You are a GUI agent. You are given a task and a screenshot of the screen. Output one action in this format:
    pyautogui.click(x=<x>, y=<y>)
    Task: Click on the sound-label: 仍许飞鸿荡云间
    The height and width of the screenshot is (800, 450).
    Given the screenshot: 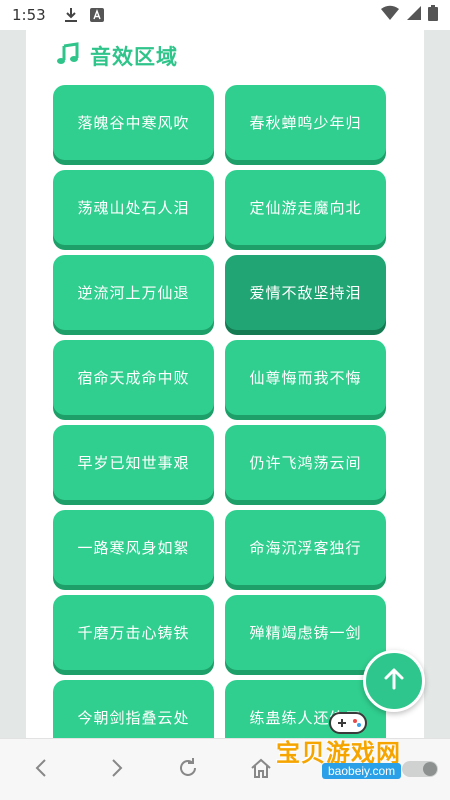 What is the action you would take?
    pyautogui.click(x=305, y=463)
    